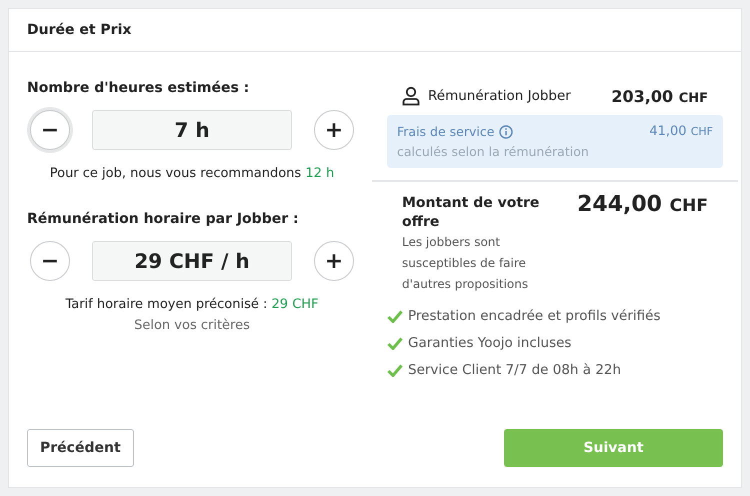 Image resolution: width=750 pixels, height=496 pixels. I want to click on service-fee-note: calculés selon la rémunération, so click(493, 151).